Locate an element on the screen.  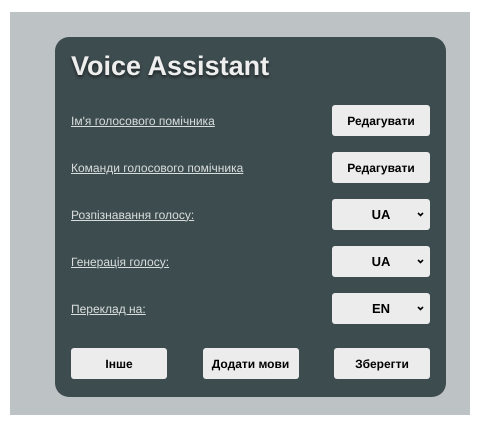
action-button: Зберегти is located at coordinates (382, 363).